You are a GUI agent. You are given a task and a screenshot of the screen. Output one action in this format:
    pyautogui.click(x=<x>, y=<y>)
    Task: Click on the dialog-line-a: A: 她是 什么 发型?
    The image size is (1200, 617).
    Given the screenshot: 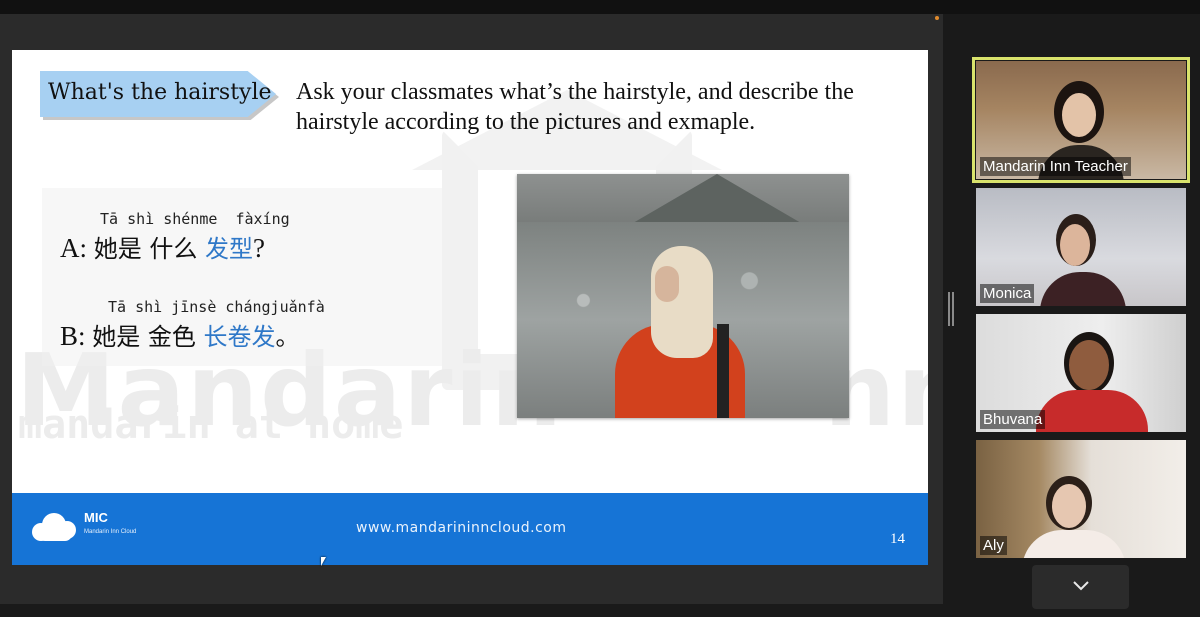 What is the action you would take?
    pyautogui.click(x=162, y=246)
    